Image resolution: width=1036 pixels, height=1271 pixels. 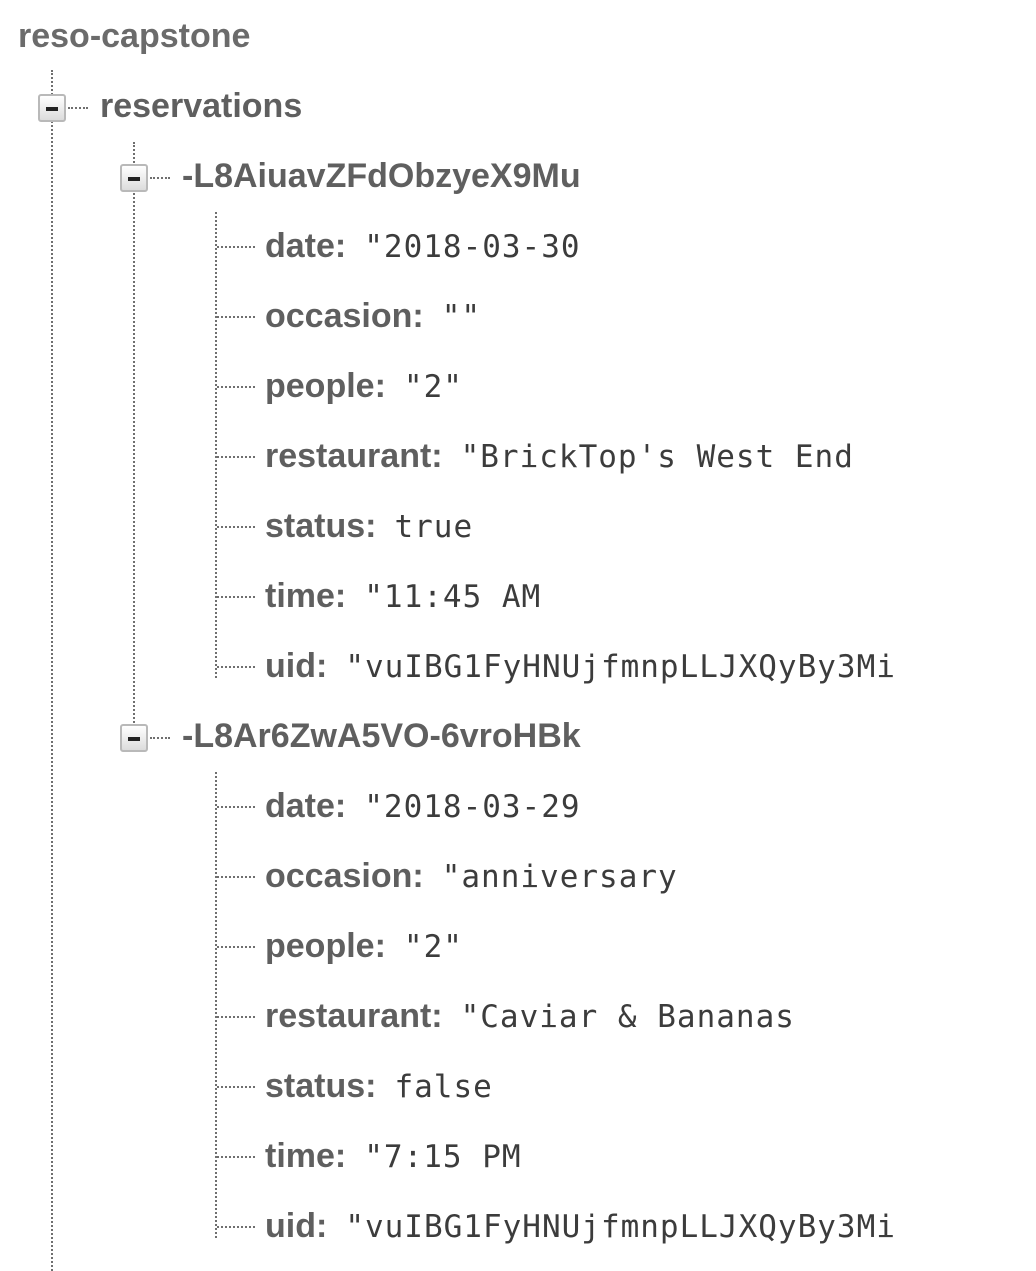 I want to click on field-row-occasion: occasion: "anniversary, so click(x=625, y=876).